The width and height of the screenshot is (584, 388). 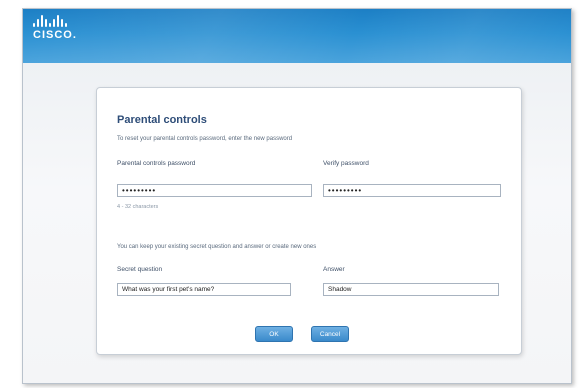 What do you see at coordinates (334, 269) in the screenshot?
I see `answer-label: Answer` at bounding box center [334, 269].